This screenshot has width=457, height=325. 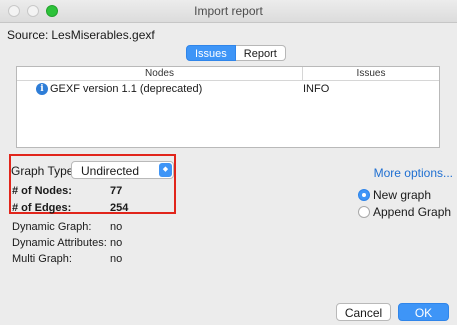 I want to click on table-header: Nodes Issues, so click(x=228, y=74).